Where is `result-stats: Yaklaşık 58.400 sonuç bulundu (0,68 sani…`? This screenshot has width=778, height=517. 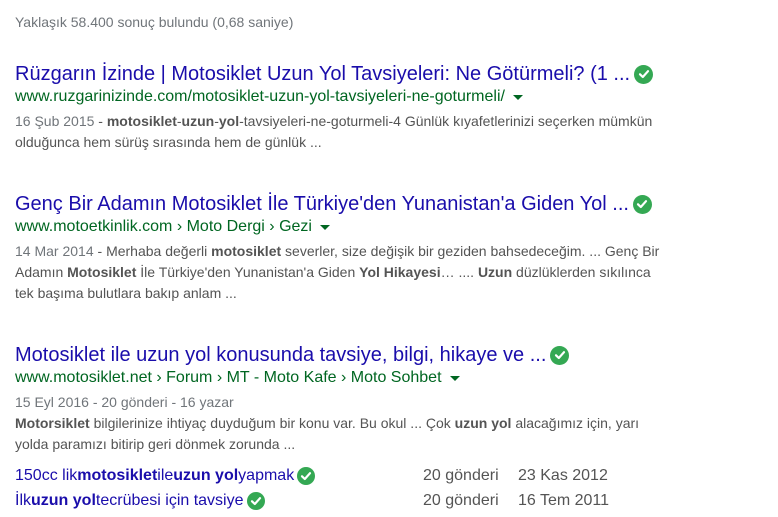 result-stats: Yaklaşık 58.400 sonuç bulundu (0,68 sani… is located at coordinates (154, 22).